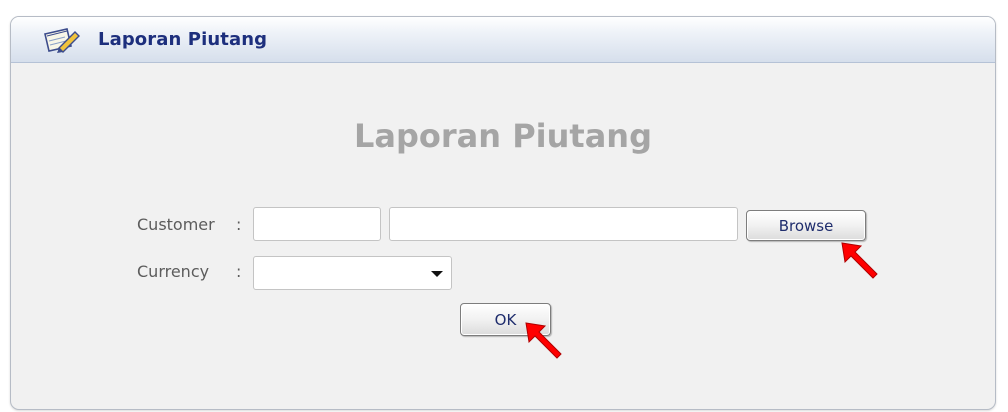 This screenshot has width=1008, height=412. Describe the element at coordinates (173, 271) in the screenshot. I see `currency-label: Currency` at that location.